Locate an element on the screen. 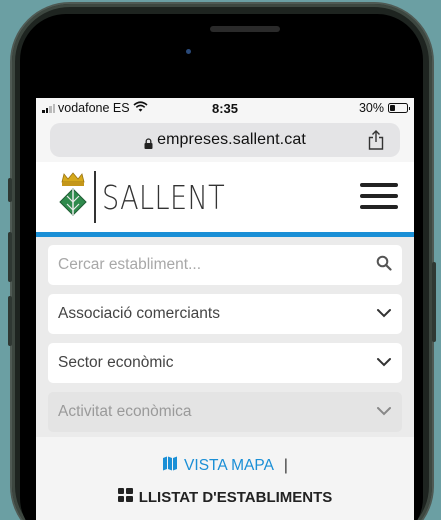  map-icon is located at coordinates (170, 465).